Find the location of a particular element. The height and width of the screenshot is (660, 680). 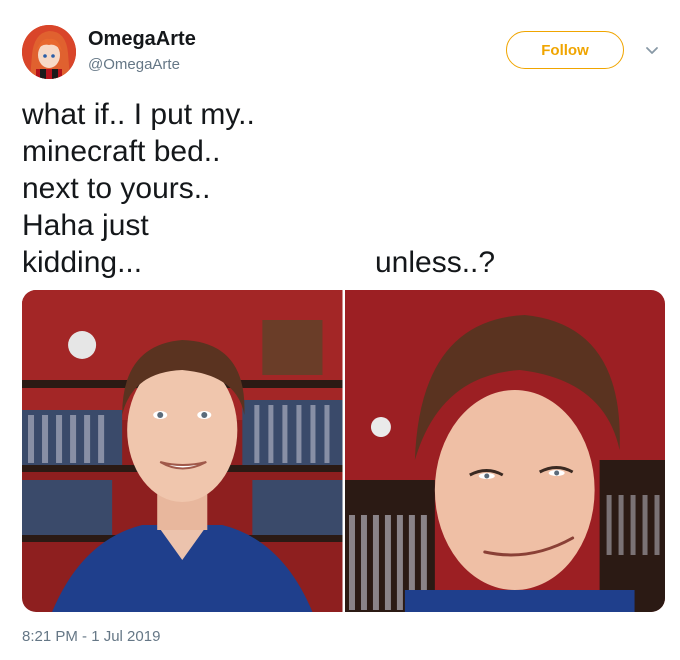

follow-button: Follow is located at coordinates (565, 50).